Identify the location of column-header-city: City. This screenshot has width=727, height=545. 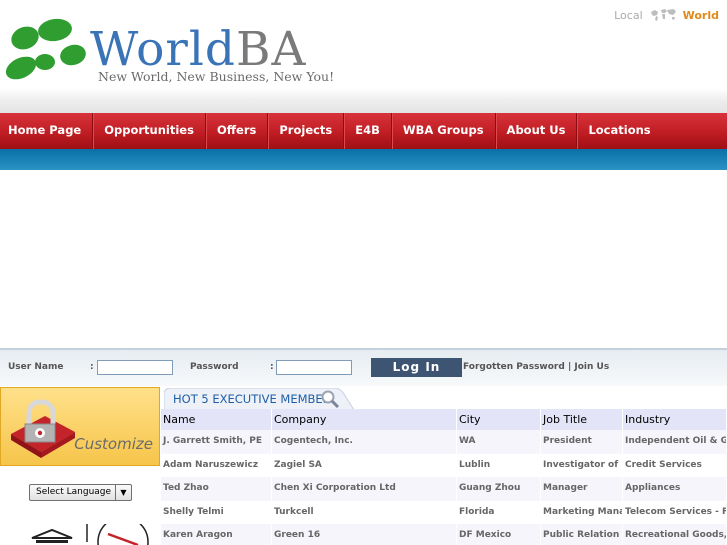
(499, 419).